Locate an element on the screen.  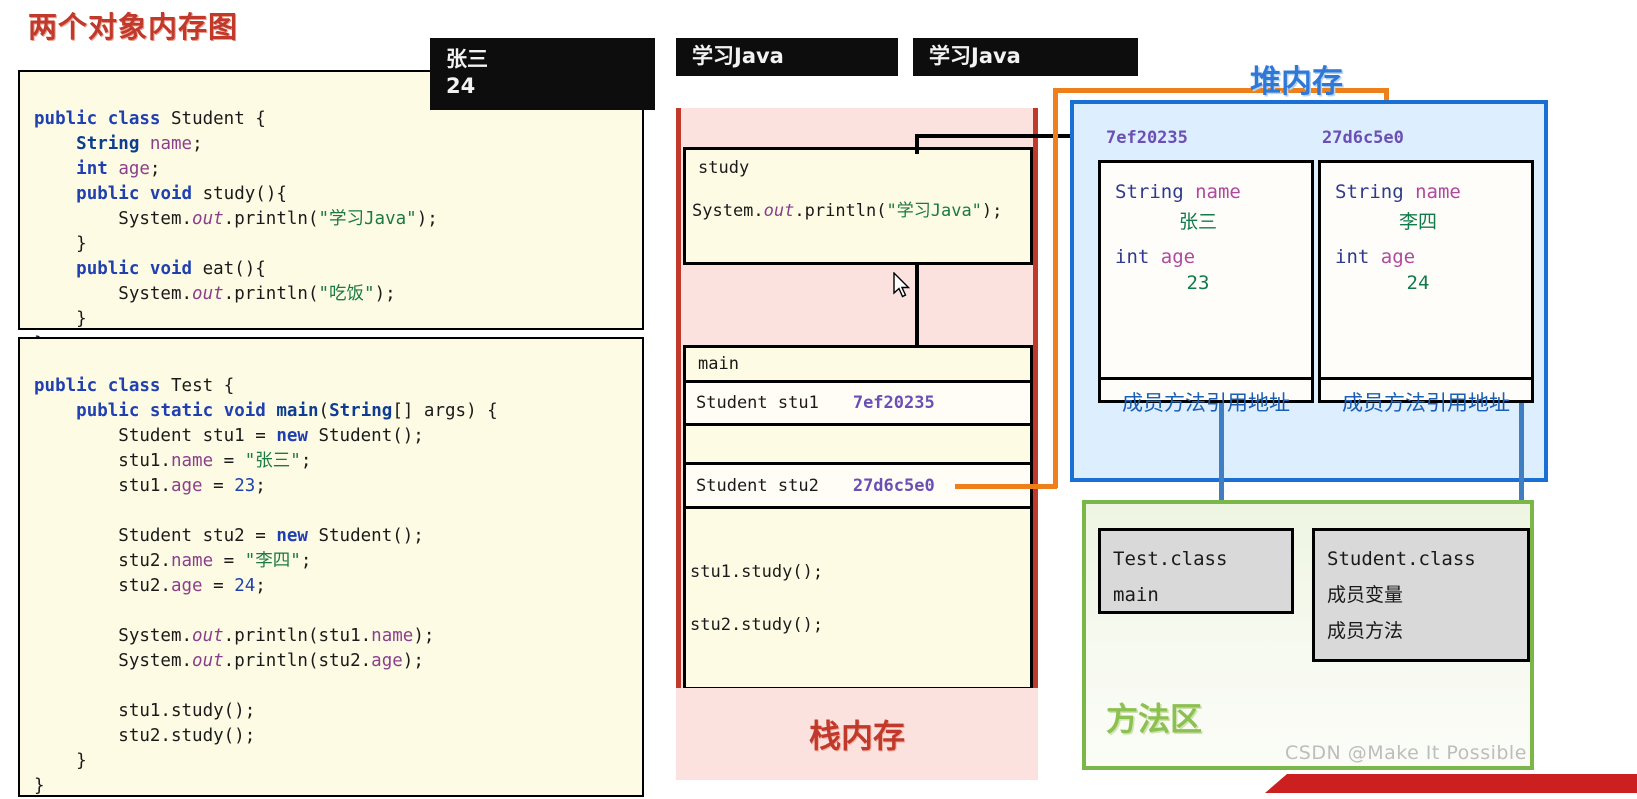
method-area-class-student: Student.class 成员变量 成员方法 is located at coordinates (1421, 595).